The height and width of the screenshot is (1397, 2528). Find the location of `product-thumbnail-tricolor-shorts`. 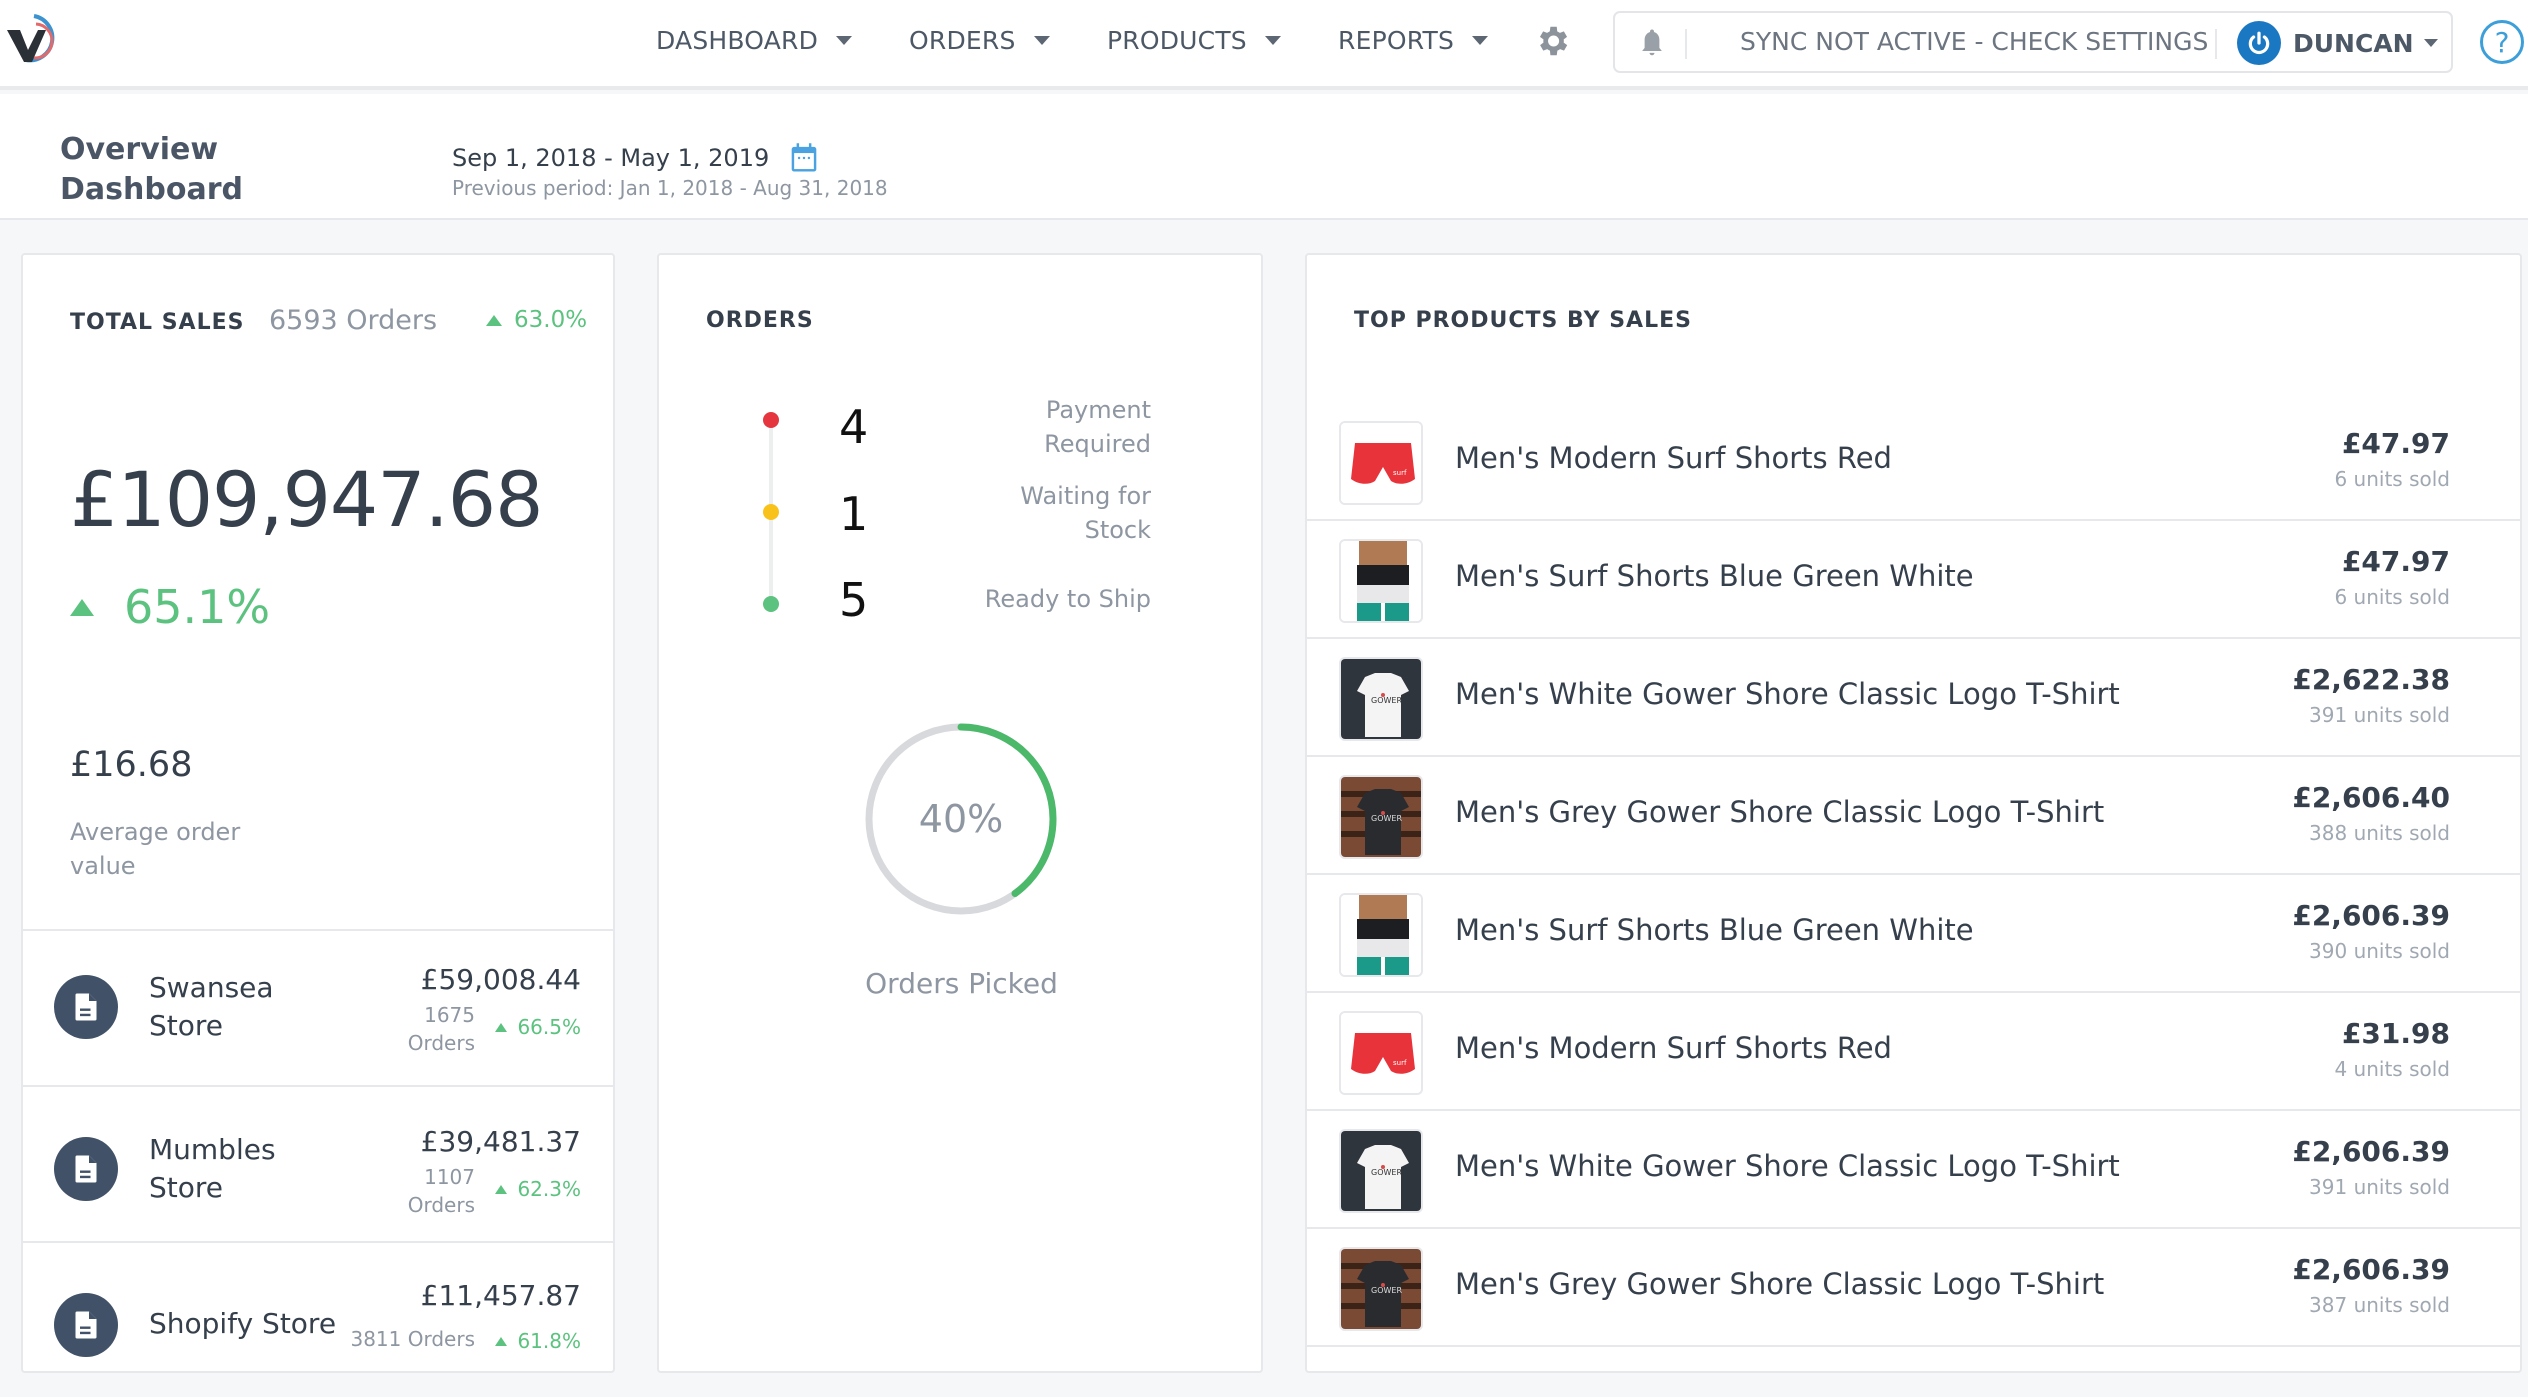

product-thumbnail-tricolor-shorts is located at coordinates (1381, 935).